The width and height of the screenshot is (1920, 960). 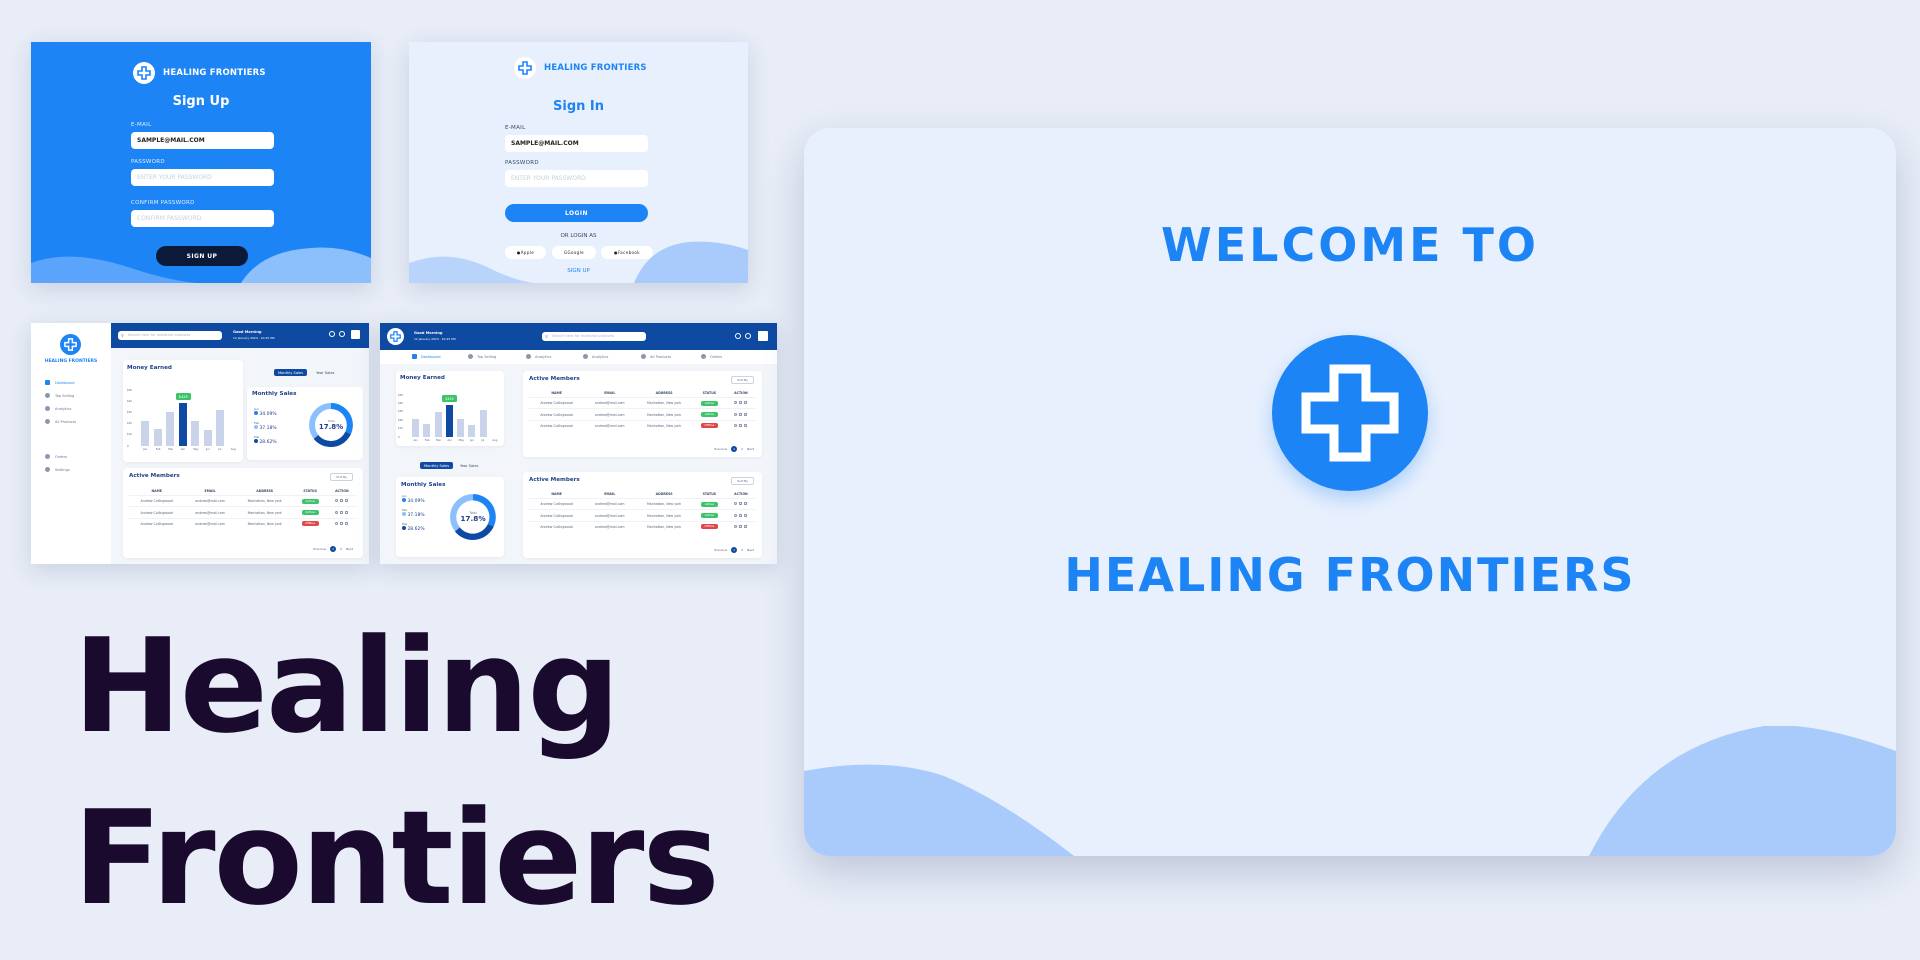 I want to click on tab-orders: Orders, so click(x=711, y=356).